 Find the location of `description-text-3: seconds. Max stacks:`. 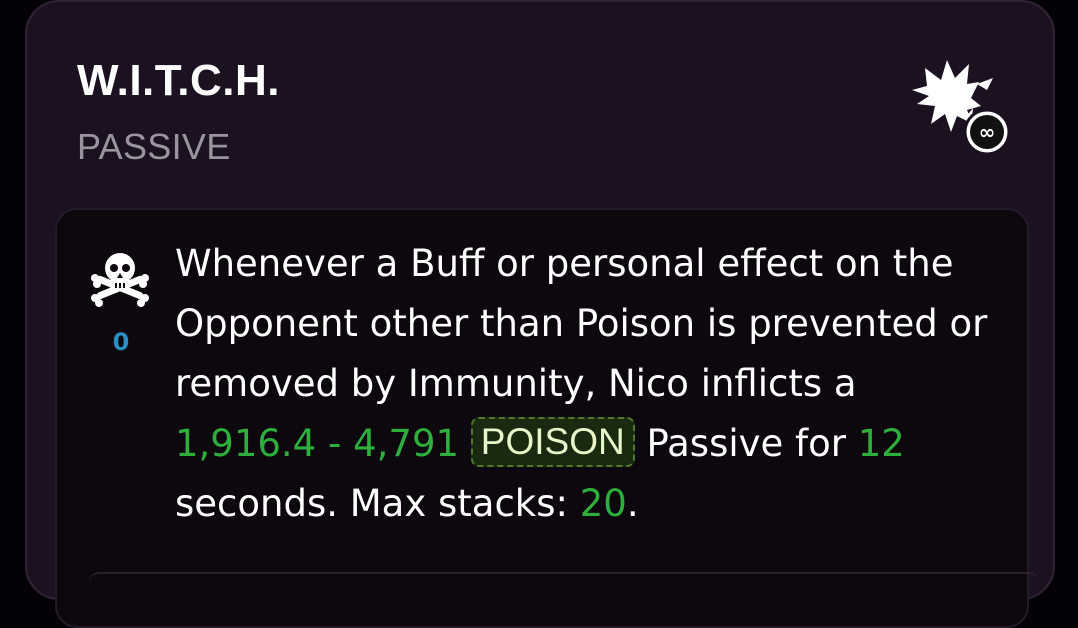

description-text-3: seconds. Max stacks: is located at coordinates (377, 503).